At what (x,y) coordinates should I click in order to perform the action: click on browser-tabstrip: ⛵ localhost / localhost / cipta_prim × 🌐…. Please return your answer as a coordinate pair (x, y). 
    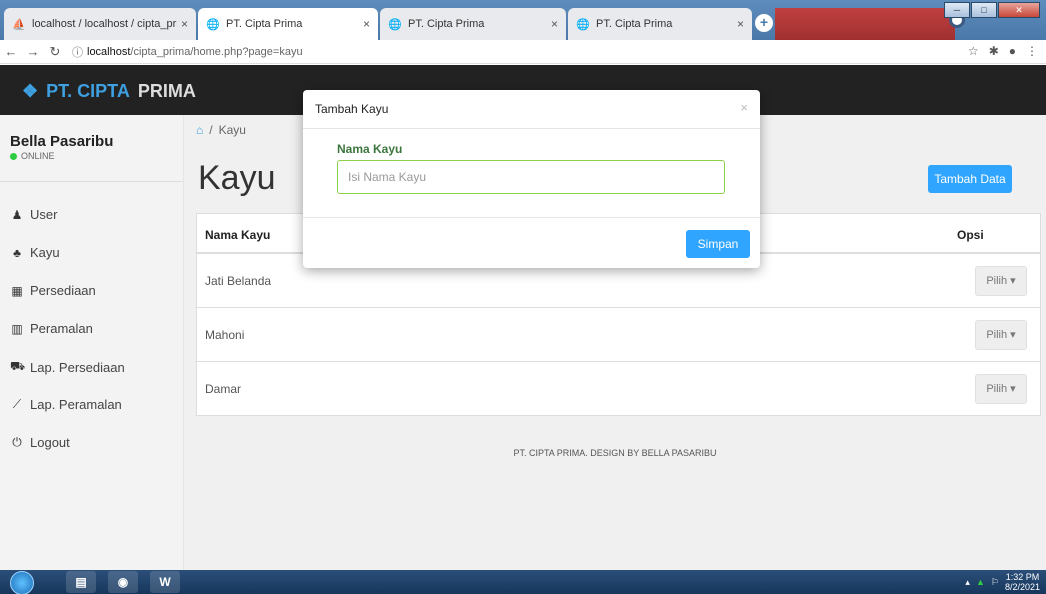
    Looking at the image, I should click on (523, 20).